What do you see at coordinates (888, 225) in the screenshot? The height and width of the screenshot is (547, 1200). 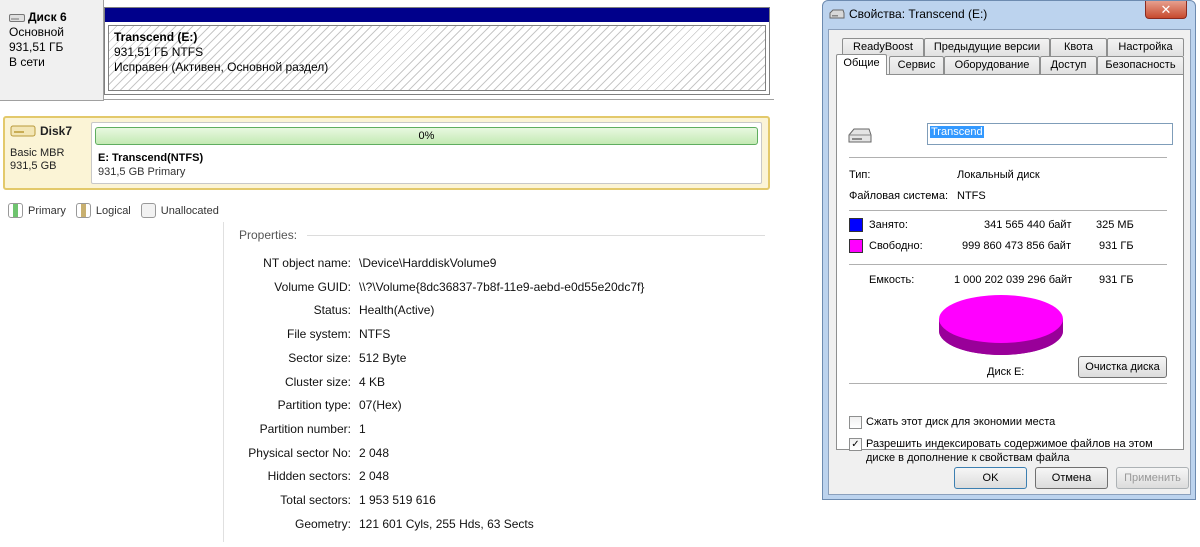 I see `used-label: Занято:` at bounding box center [888, 225].